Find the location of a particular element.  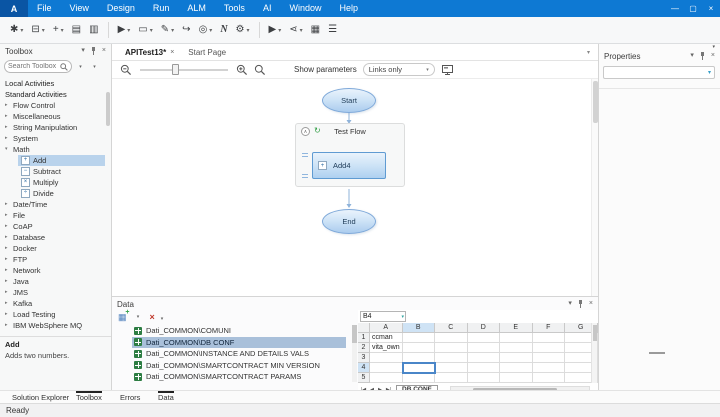

search-options-dropdown: ▾ is located at coordinates (94, 66).